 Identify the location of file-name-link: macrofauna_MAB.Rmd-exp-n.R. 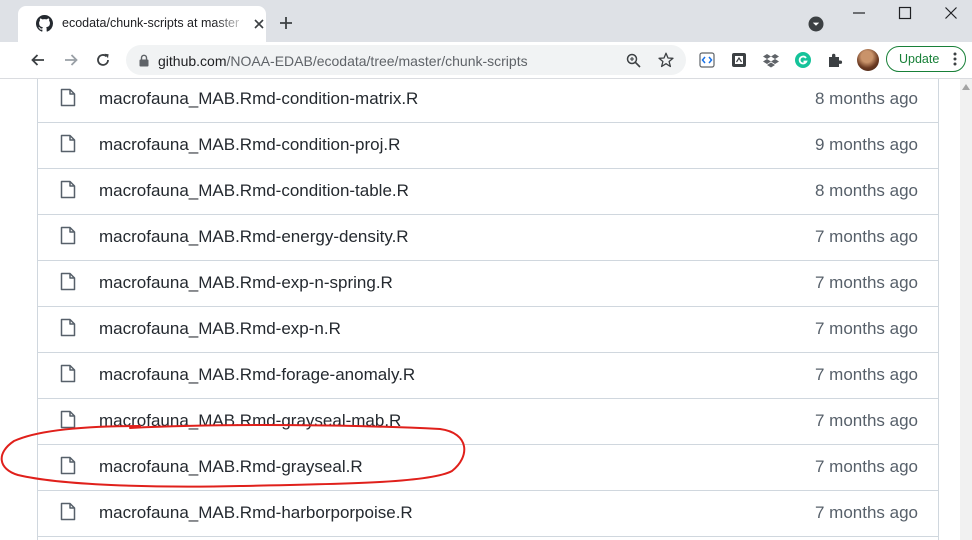
(220, 329).